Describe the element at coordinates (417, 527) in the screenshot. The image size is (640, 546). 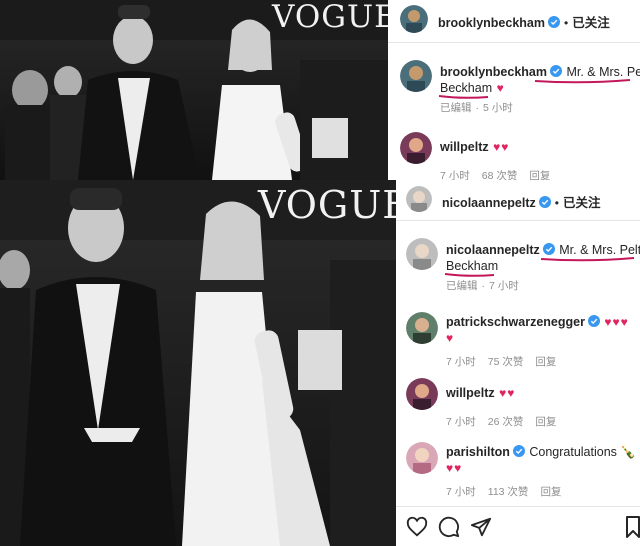
I see `heart-icon` at that location.